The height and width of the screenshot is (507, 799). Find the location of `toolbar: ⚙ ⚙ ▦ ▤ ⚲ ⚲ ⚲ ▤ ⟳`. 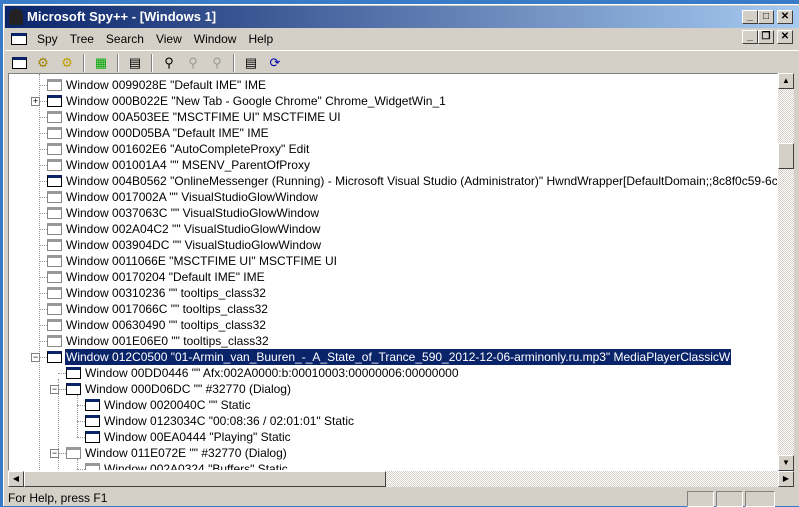

toolbar: ⚙ ⚙ ▦ ▤ ⚲ ⚲ ⚲ ▤ ⟳ is located at coordinates (402, 62).